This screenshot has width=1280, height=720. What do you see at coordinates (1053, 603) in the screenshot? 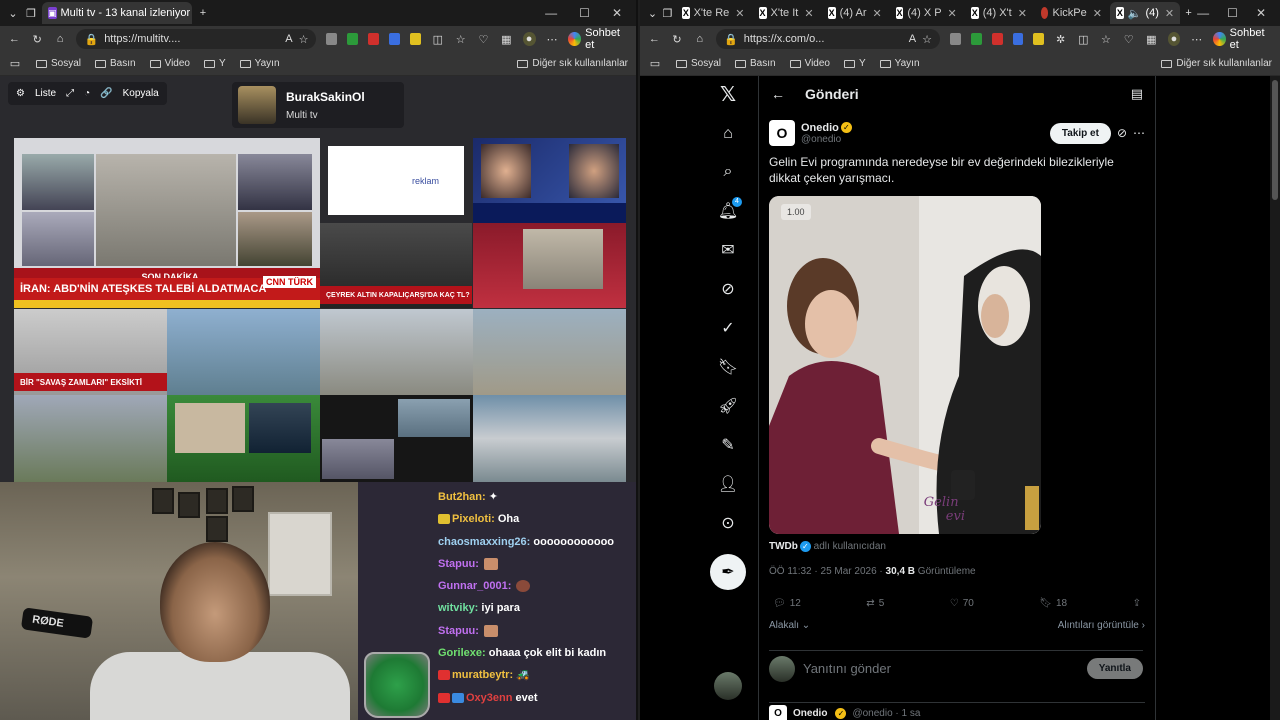
I see `bookmark-action: 🔖︎ 18` at bounding box center [1053, 603].